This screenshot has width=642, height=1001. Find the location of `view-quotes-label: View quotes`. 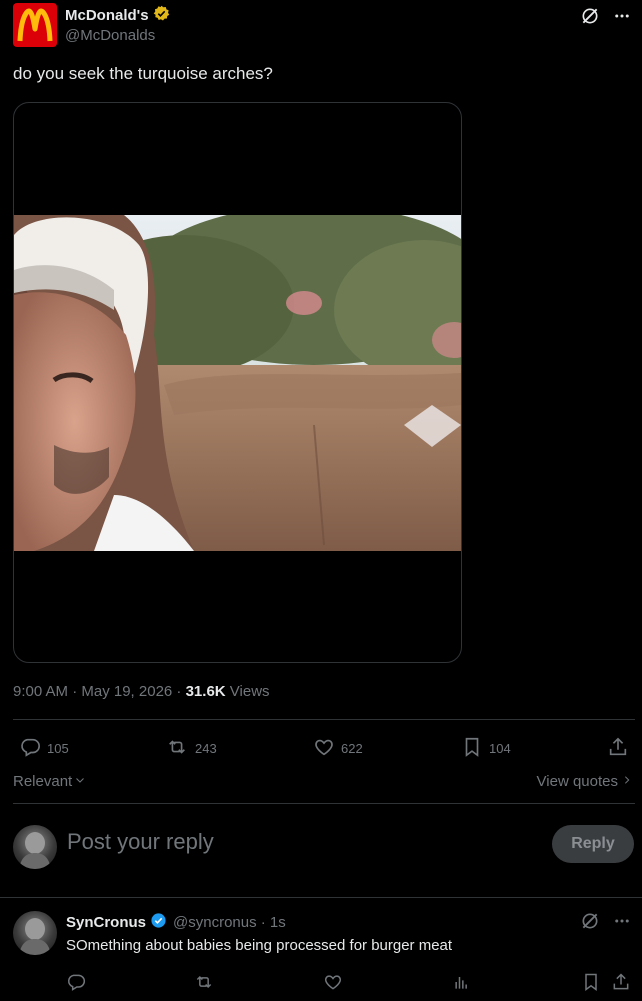

view-quotes-label: View quotes is located at coordinates (577, 781).